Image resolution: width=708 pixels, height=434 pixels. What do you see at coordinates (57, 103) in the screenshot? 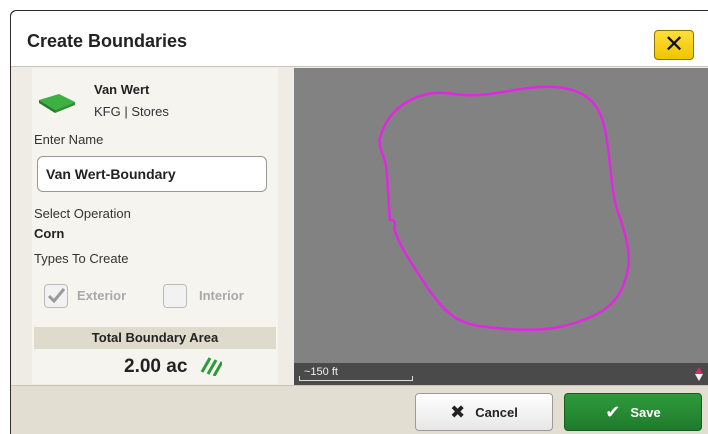
I see `field-icon` at bounding box center [57, 103].